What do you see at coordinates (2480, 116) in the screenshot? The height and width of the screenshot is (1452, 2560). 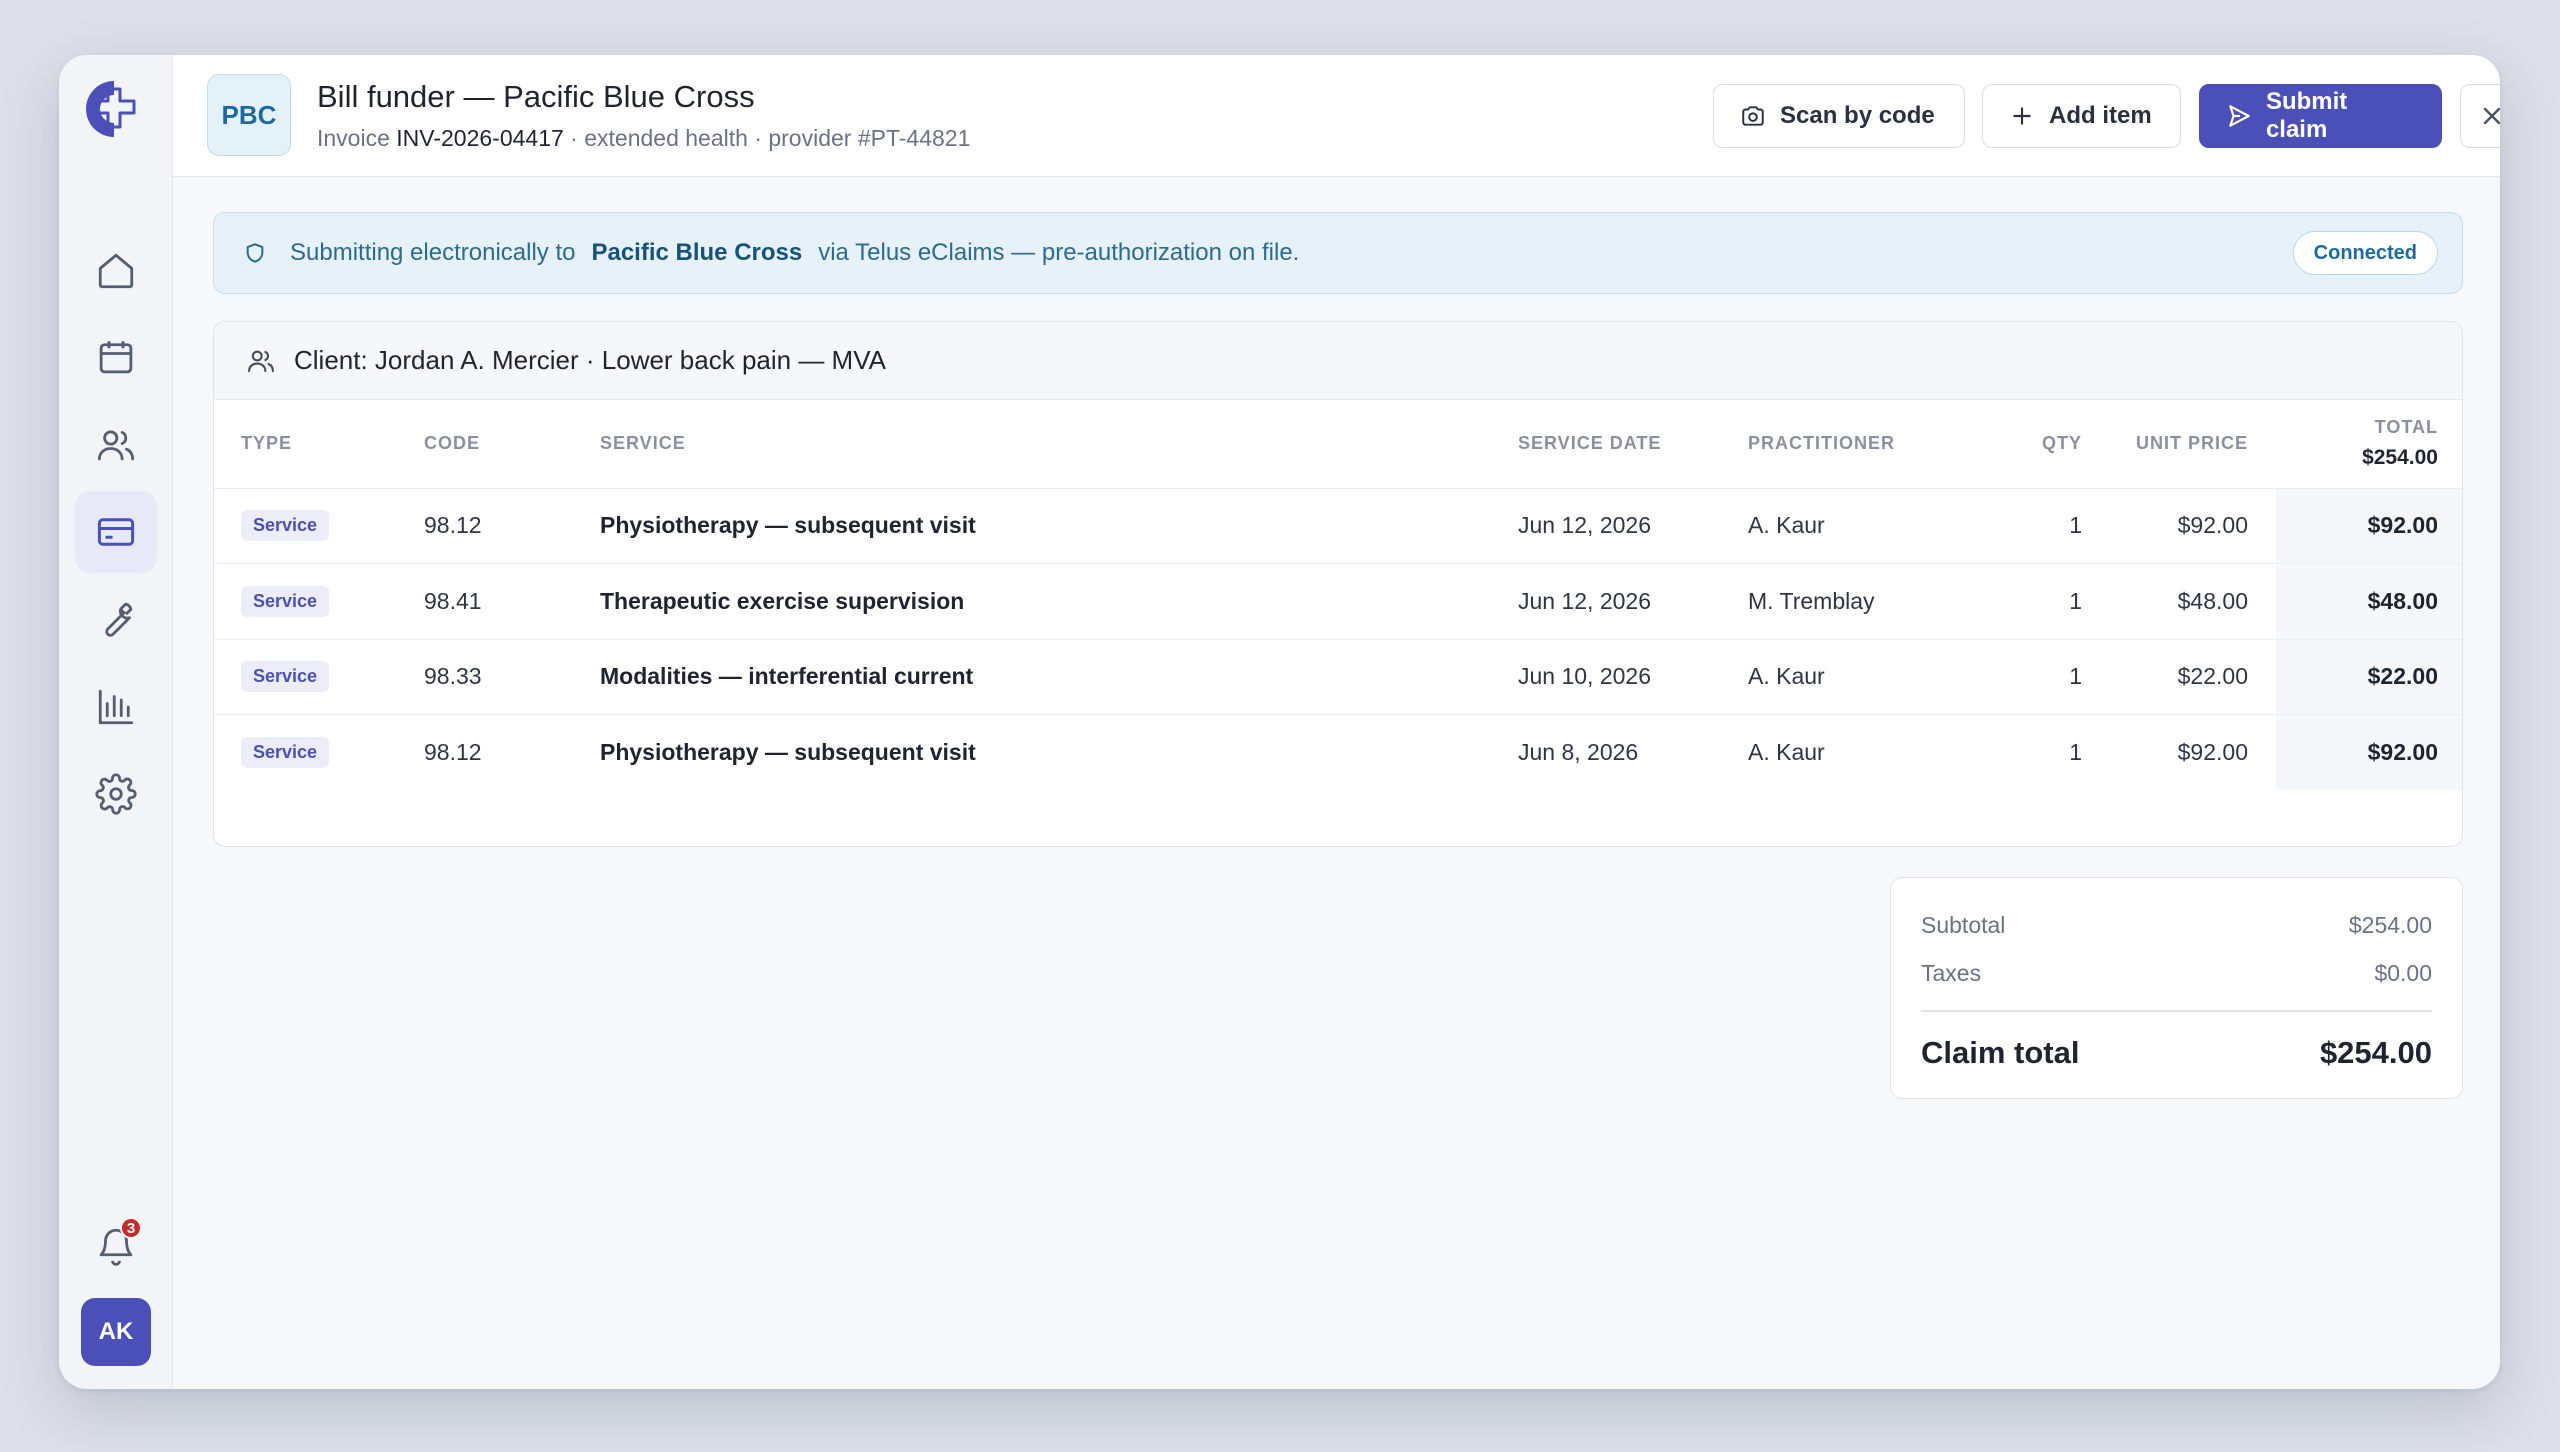 I see `close-button` at bounding box center [2480, 116].